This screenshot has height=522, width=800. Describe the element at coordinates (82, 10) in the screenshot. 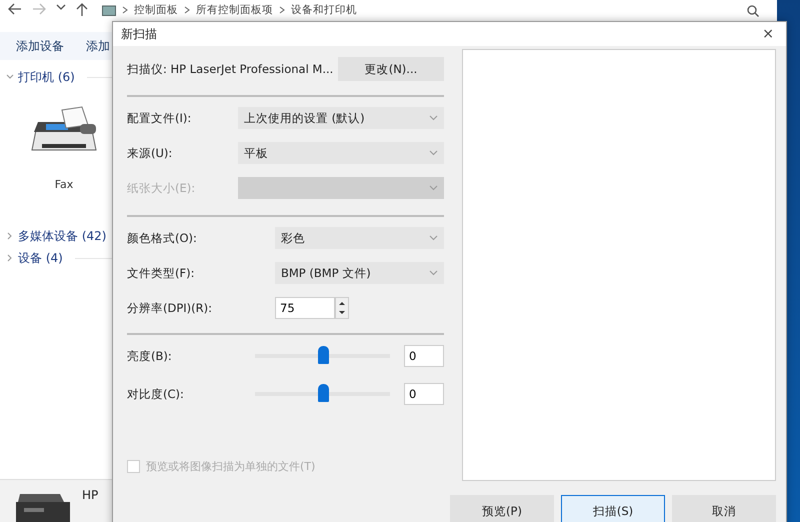

I see `up-arrow-icon` at that location.